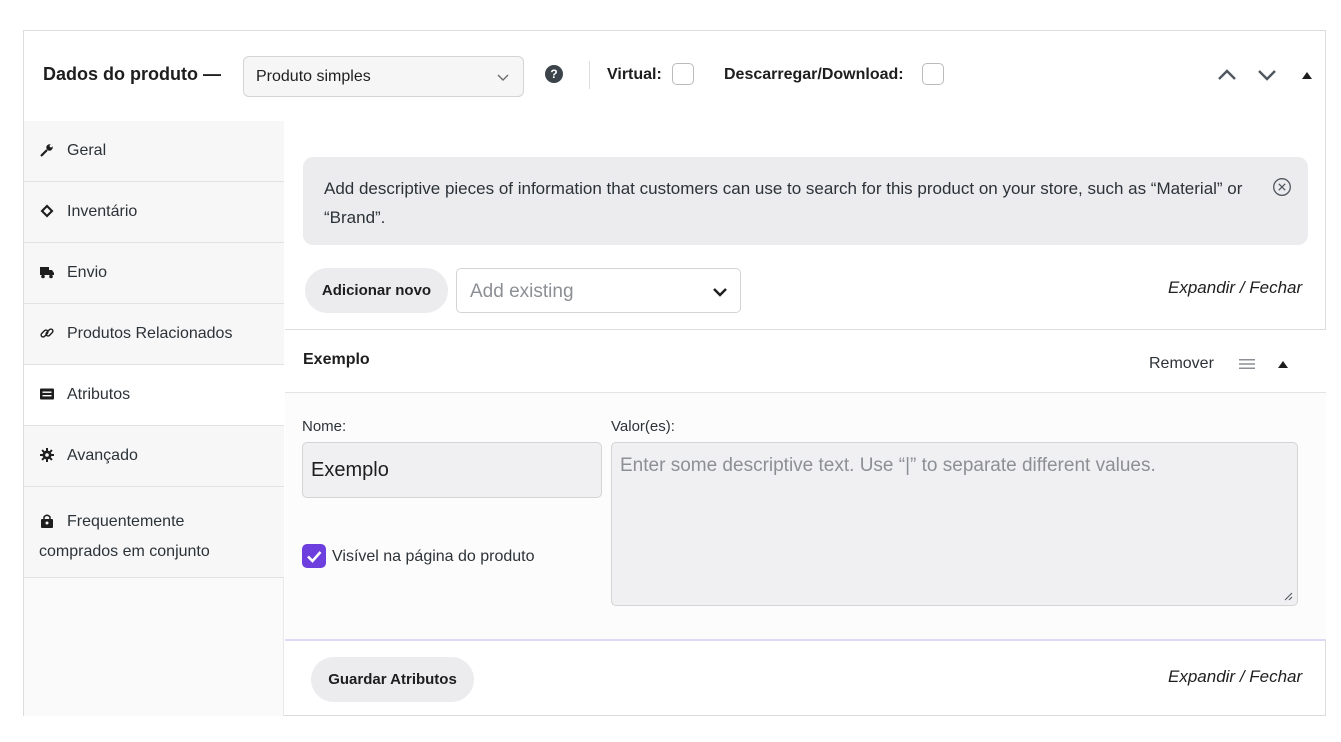 Image resolution: width=1341 pixels, height=742 pixels. What do you see at coordinates (805, 361) in the screenshot?
I see `attribute-header: Exemplo Remover` at bounding box center [805, 361].